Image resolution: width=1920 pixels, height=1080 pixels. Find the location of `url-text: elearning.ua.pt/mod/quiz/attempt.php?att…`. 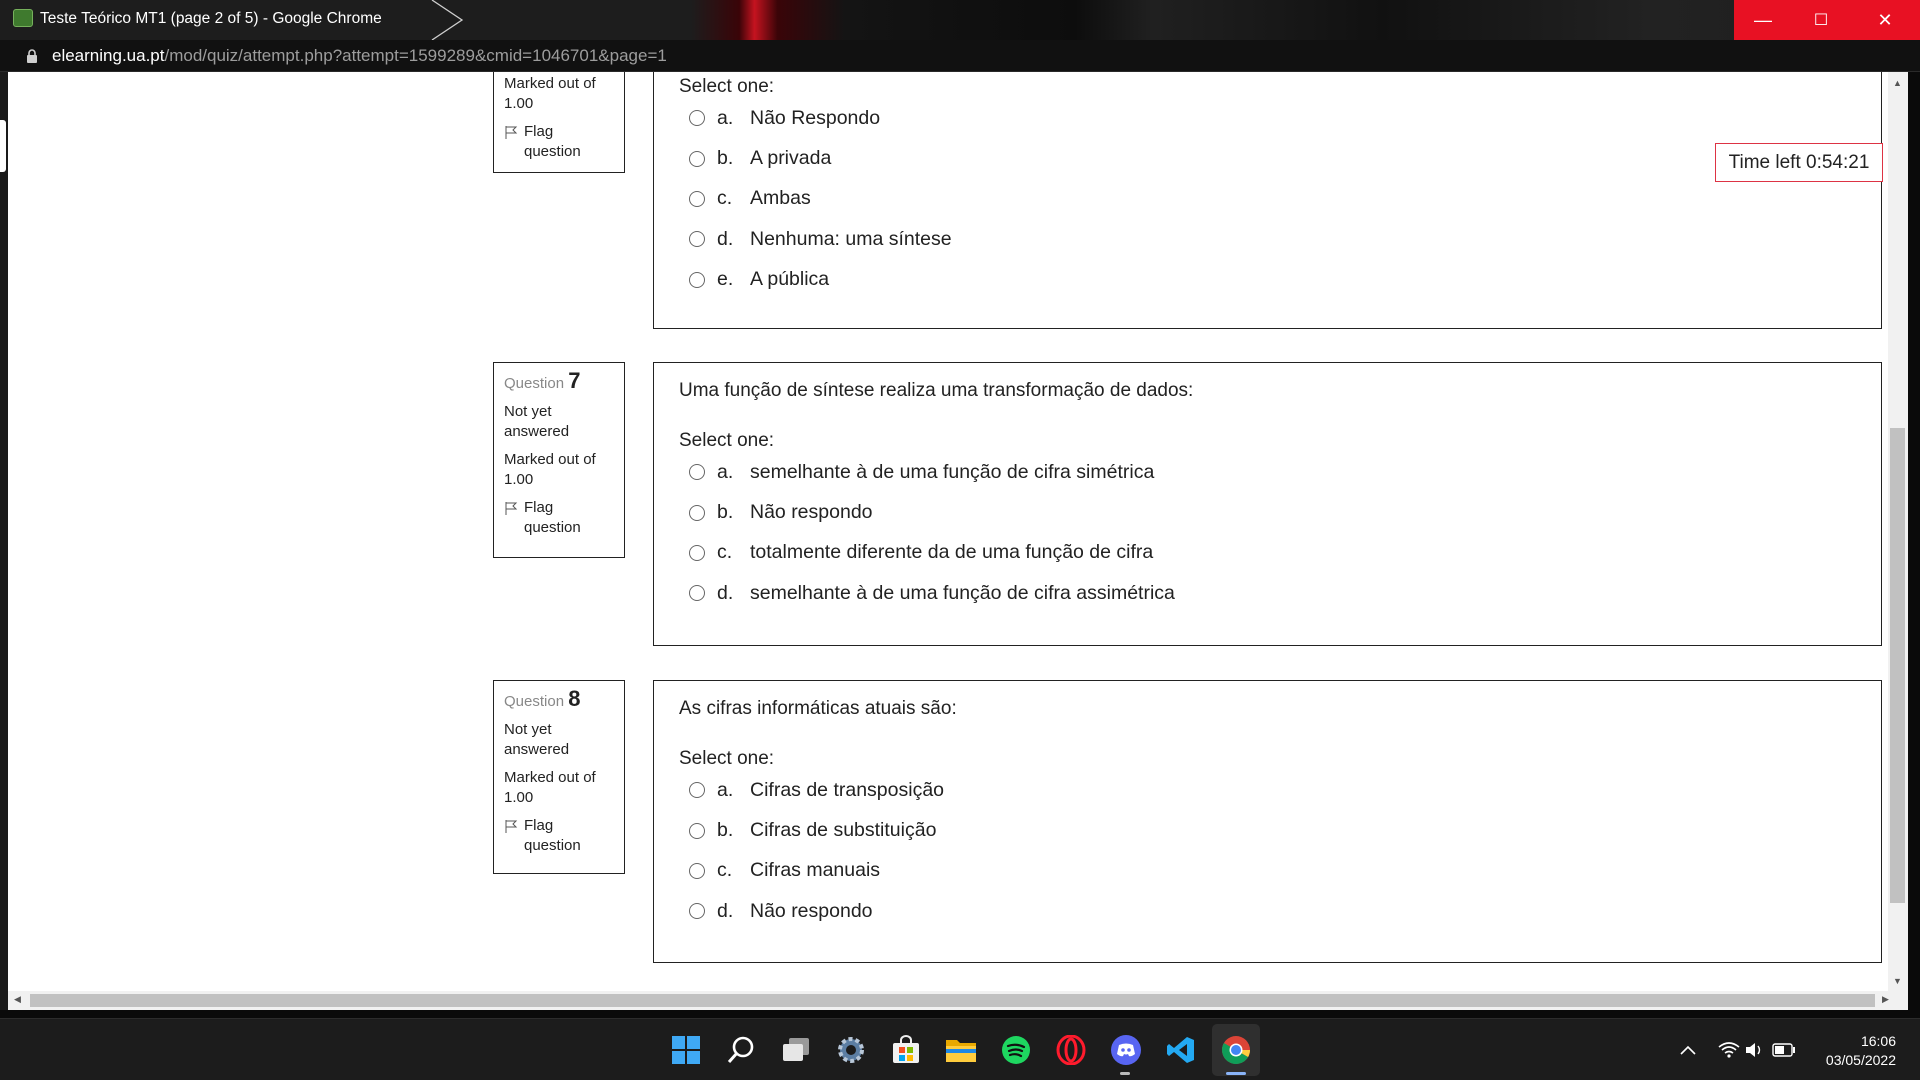

url-text: elearning.ua.pt/mod/quiz/attempt.php?att… is located at coordinates (359, 56).